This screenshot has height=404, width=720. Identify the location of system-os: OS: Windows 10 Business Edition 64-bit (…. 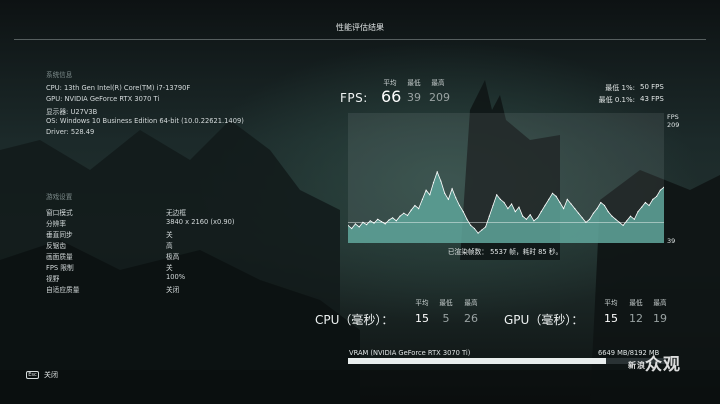
(145, 121).